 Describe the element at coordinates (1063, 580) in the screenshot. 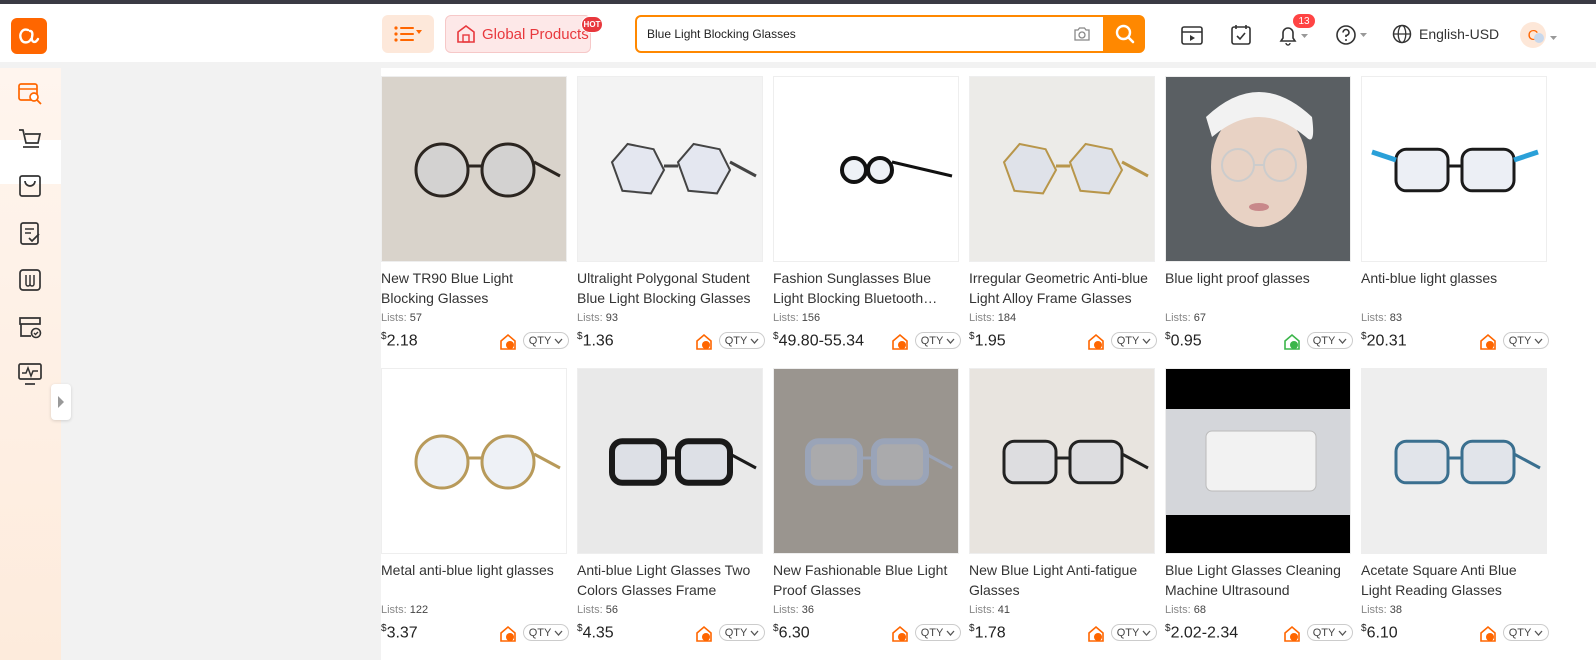

I see `product-name: New Blue Light Anti-fatigue Glasses` at that location.